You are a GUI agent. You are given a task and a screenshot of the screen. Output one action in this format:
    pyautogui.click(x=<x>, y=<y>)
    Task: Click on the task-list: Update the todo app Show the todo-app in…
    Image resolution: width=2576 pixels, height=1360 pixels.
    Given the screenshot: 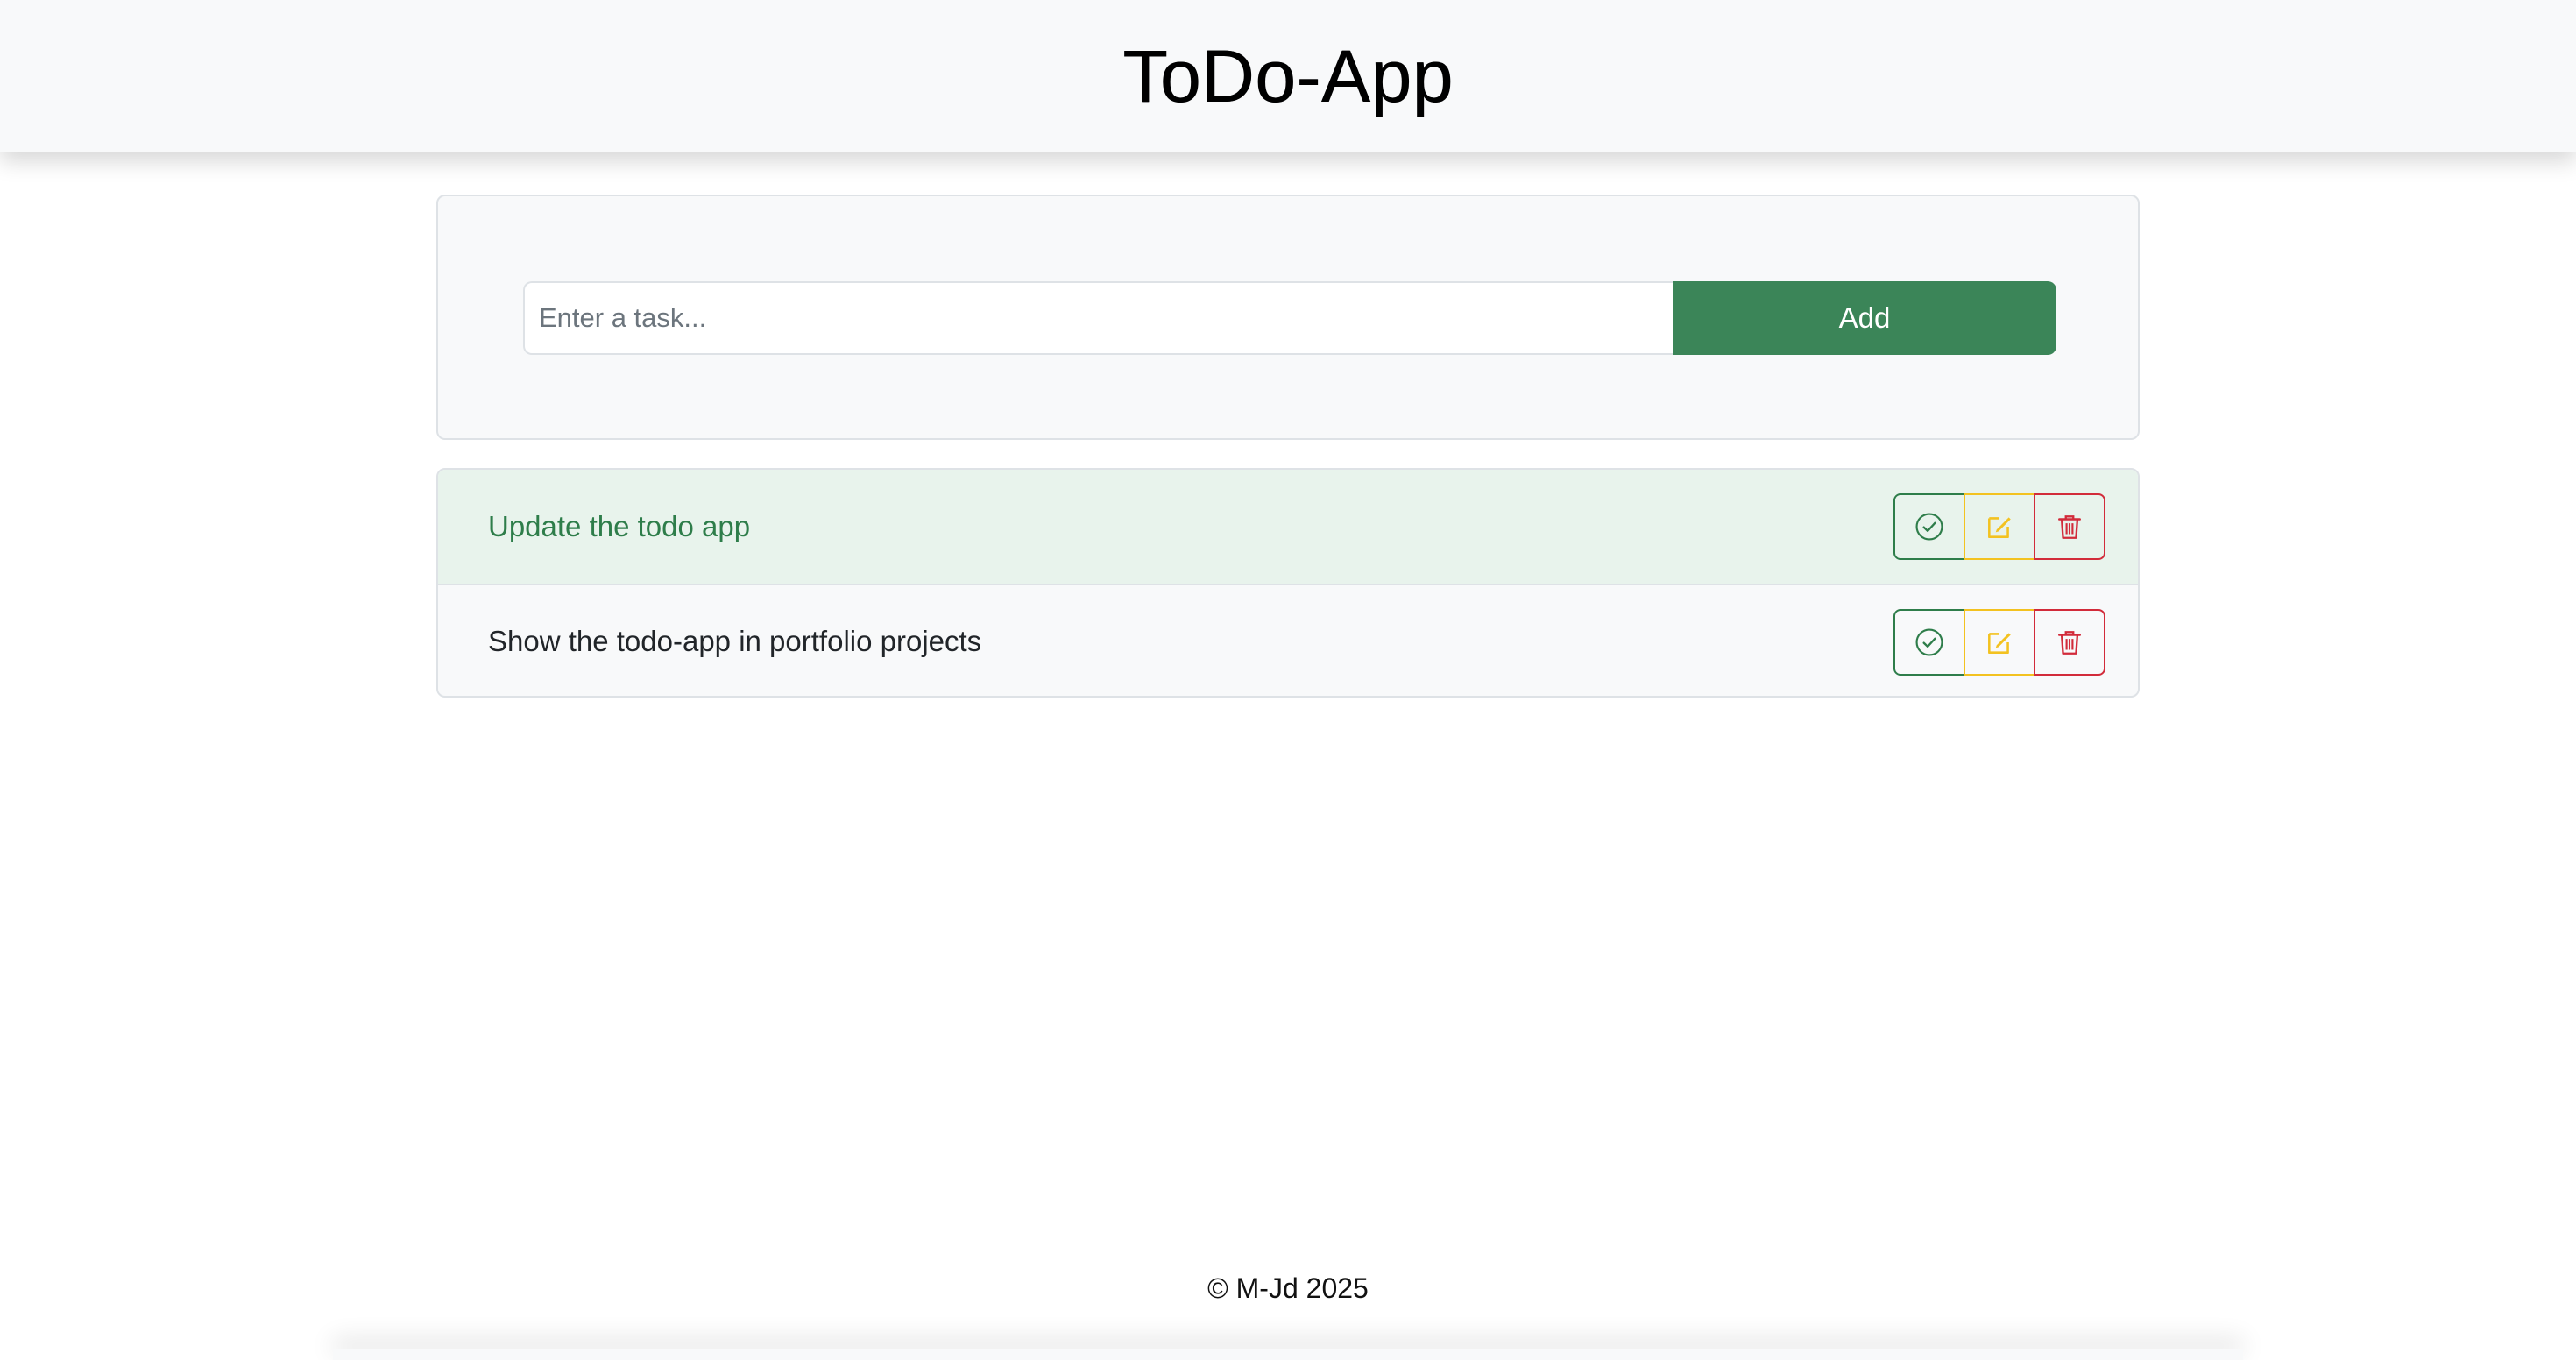 What is the action you would take?
    pyautogui.click(x=1288, y=583)
    